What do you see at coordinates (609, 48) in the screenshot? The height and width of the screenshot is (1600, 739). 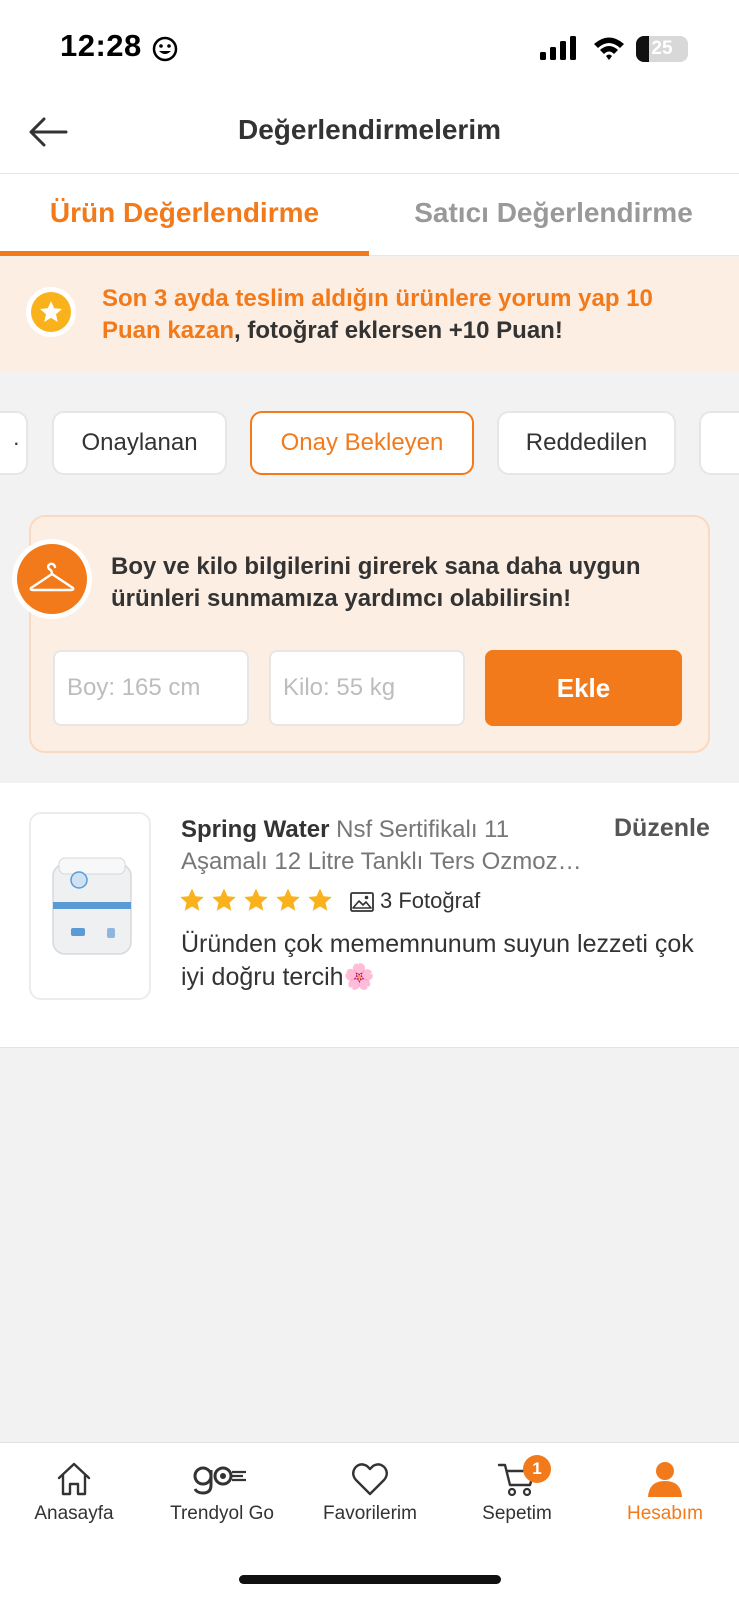 I see `wifi-icon` at bounding box center [609, 48].